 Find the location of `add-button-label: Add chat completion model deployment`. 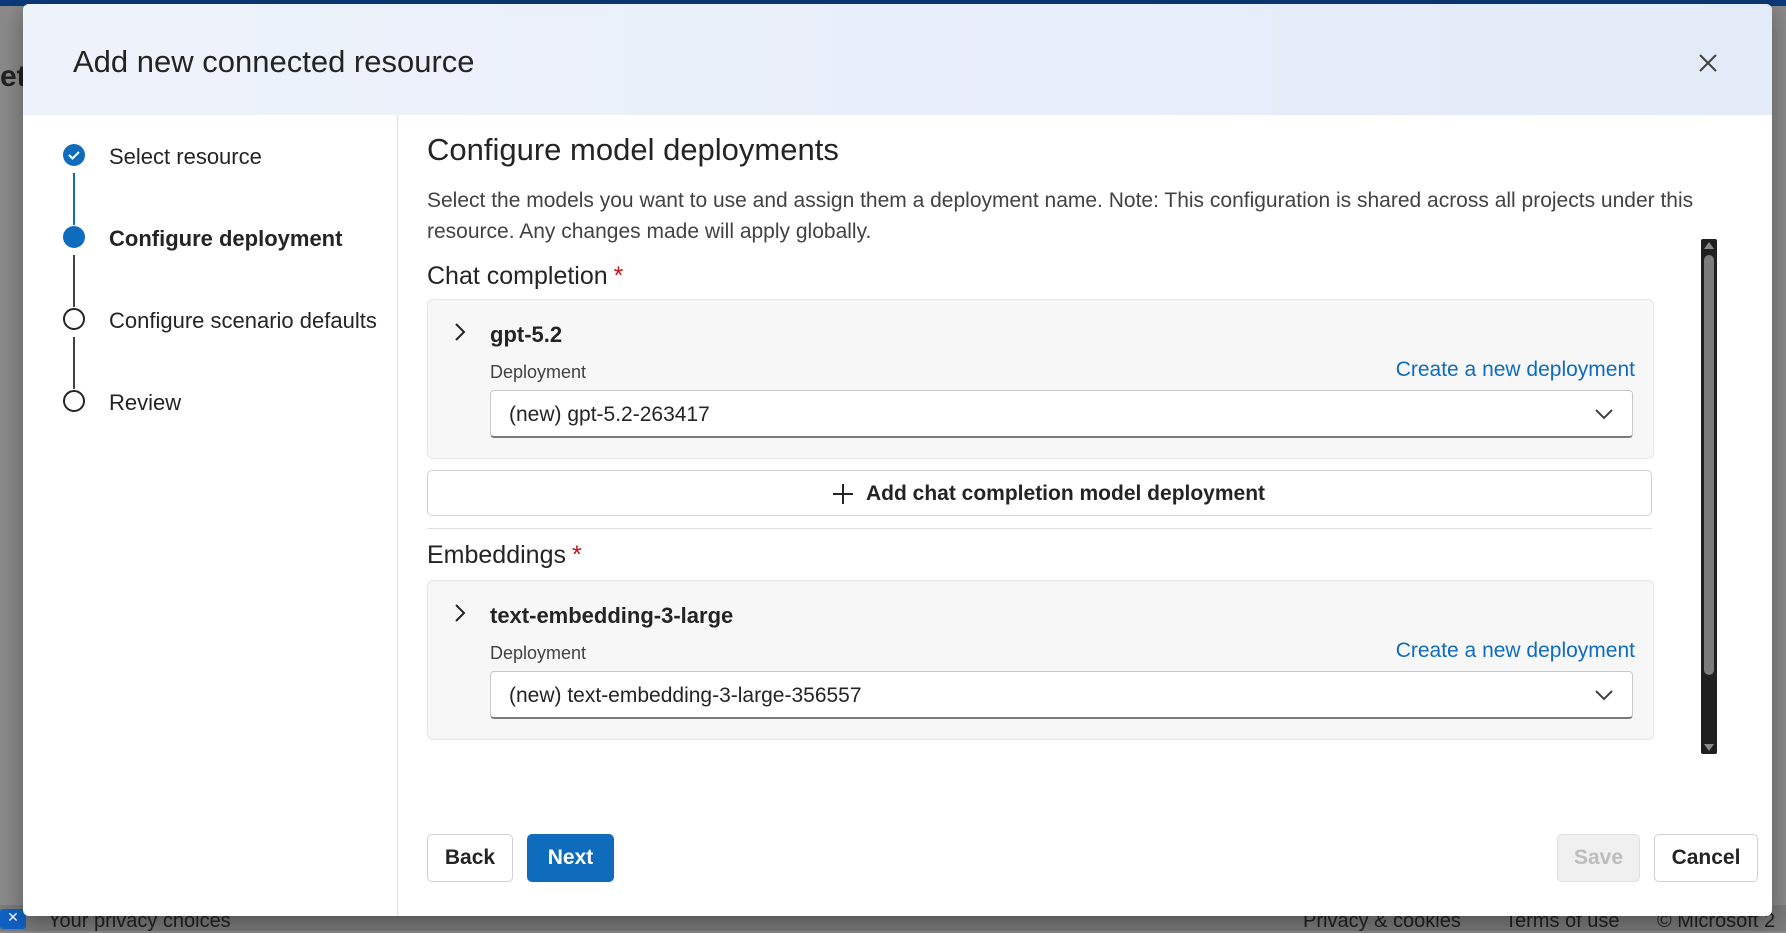

add-button-label: Add chat completion model deployment is located at coordinates (1066, 493).